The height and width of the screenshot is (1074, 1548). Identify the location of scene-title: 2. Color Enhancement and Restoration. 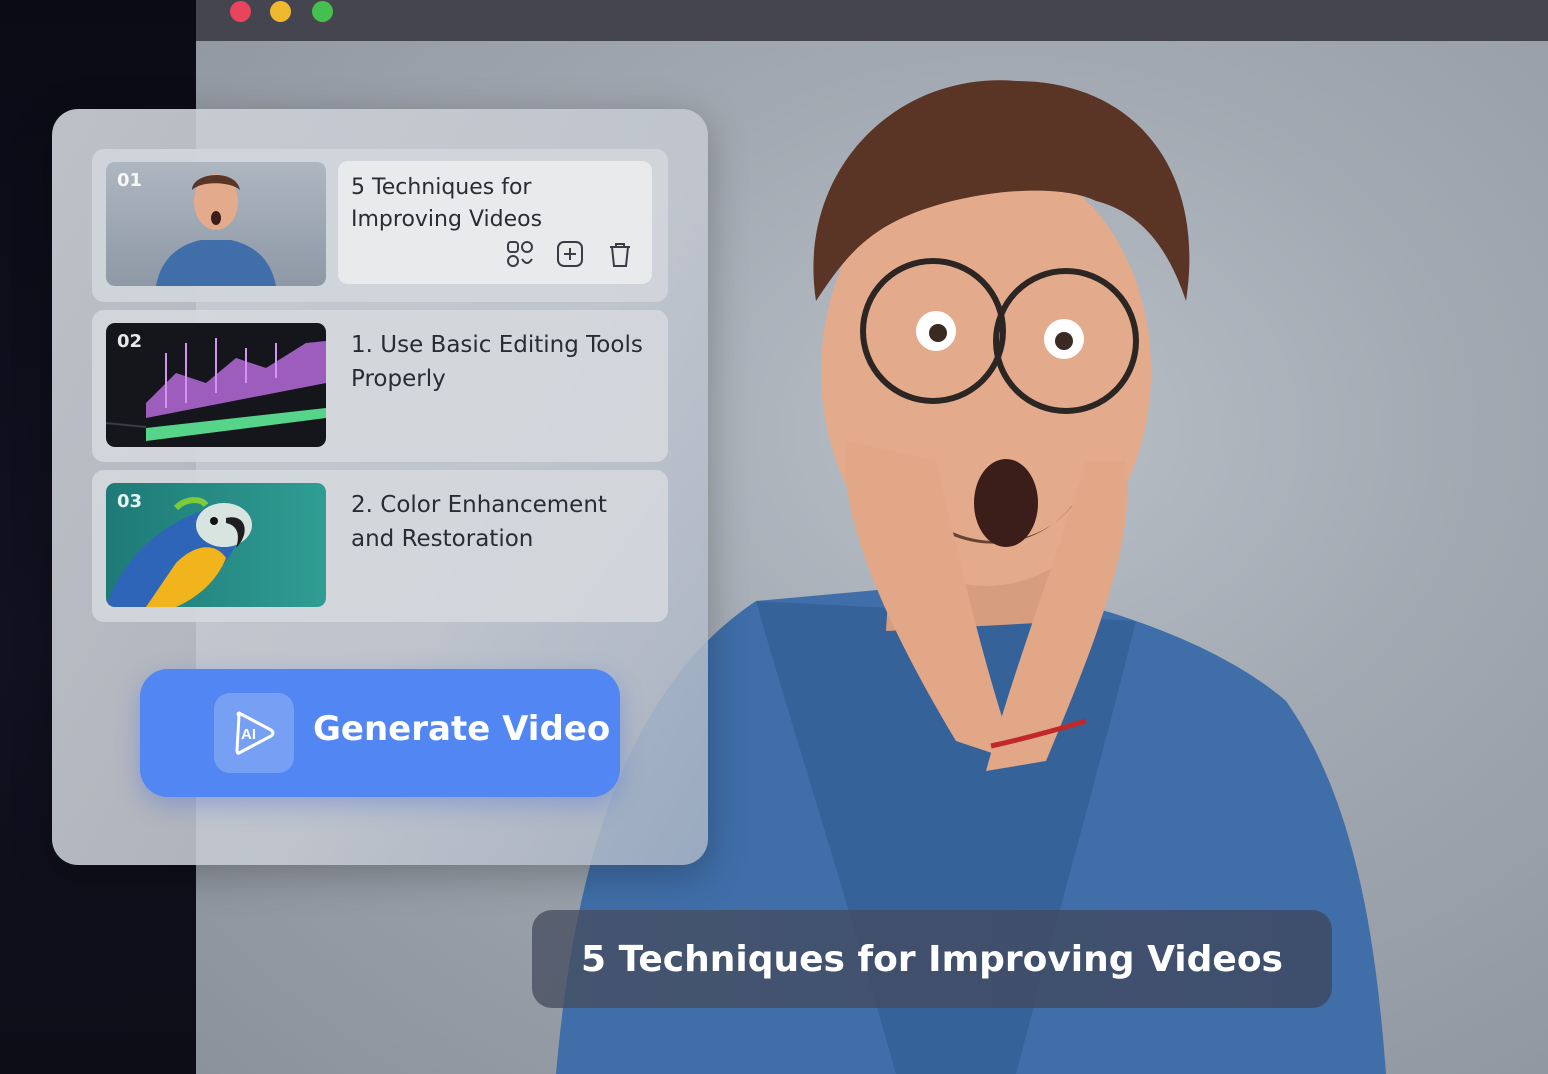
(479, 522).